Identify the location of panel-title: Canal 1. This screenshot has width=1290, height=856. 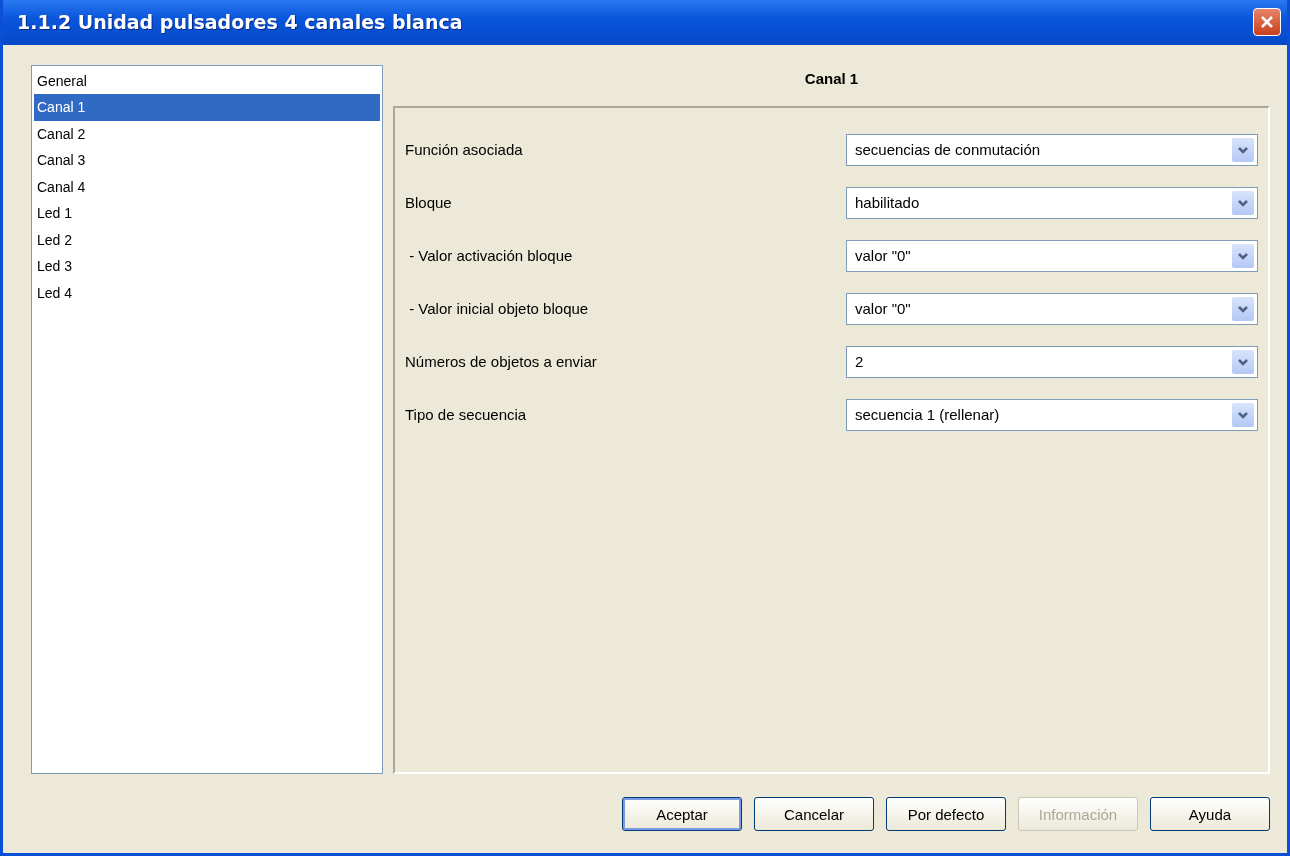
(831, 78).